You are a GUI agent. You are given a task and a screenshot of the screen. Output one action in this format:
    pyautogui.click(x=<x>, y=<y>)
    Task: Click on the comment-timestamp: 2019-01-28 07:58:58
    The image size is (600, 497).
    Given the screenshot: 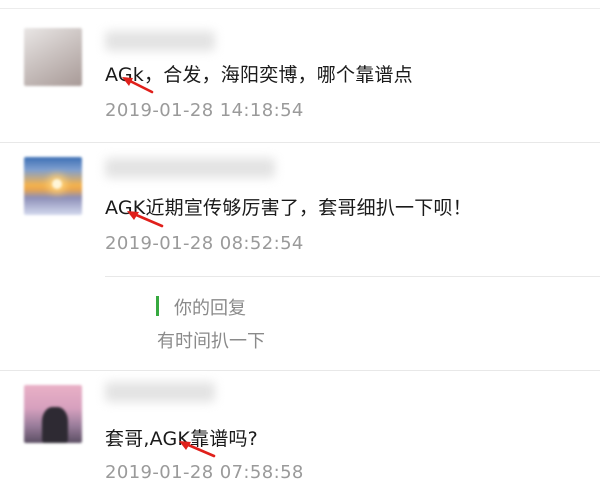 What is the action you would take?
    pyautogui.click(x=204, y=472)
    